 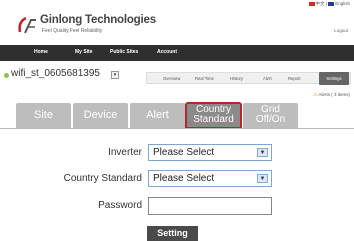 What do you see at coordinates (184, 178) in the screenshot?
I see `country-select-value: Please Select` at bounding box center [184, 178].